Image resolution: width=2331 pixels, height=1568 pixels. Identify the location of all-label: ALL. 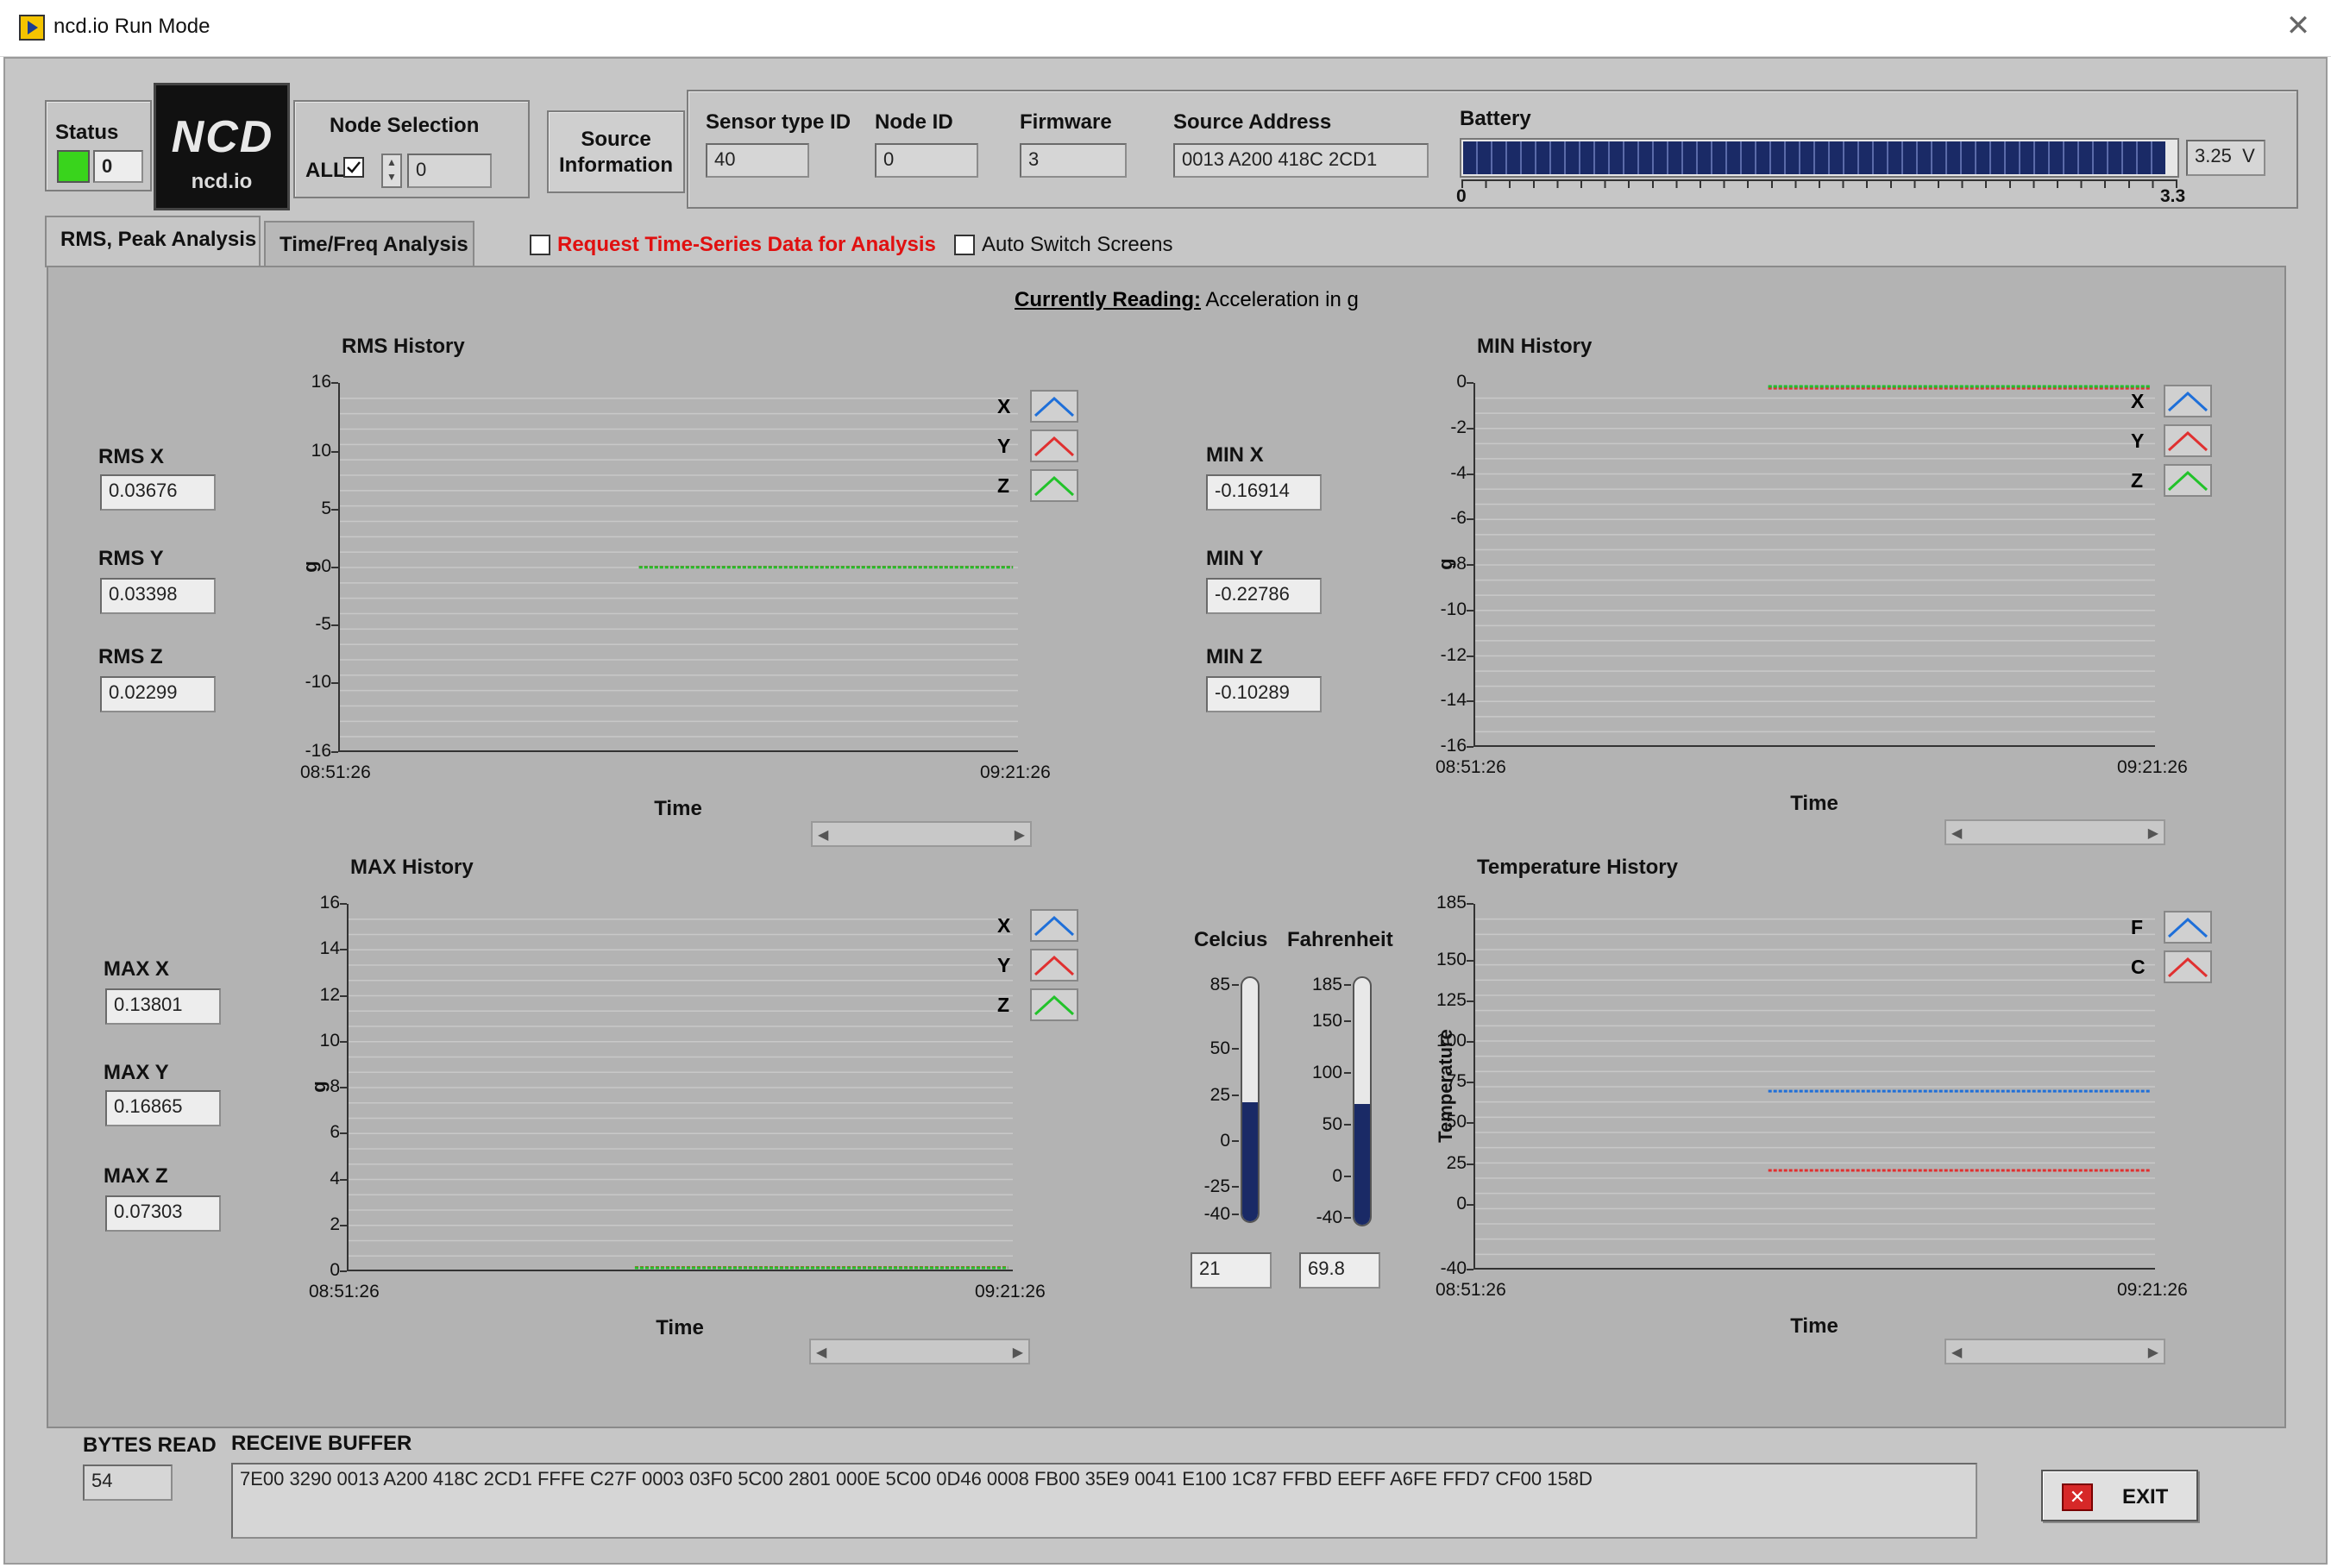
(325, 170).